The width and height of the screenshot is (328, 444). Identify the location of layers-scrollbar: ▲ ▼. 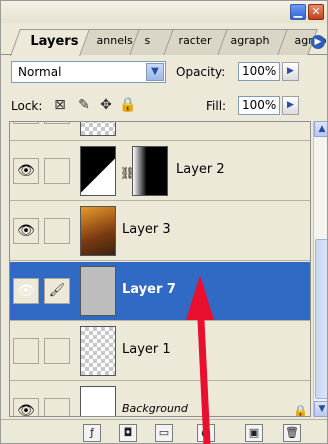
(320, 269).